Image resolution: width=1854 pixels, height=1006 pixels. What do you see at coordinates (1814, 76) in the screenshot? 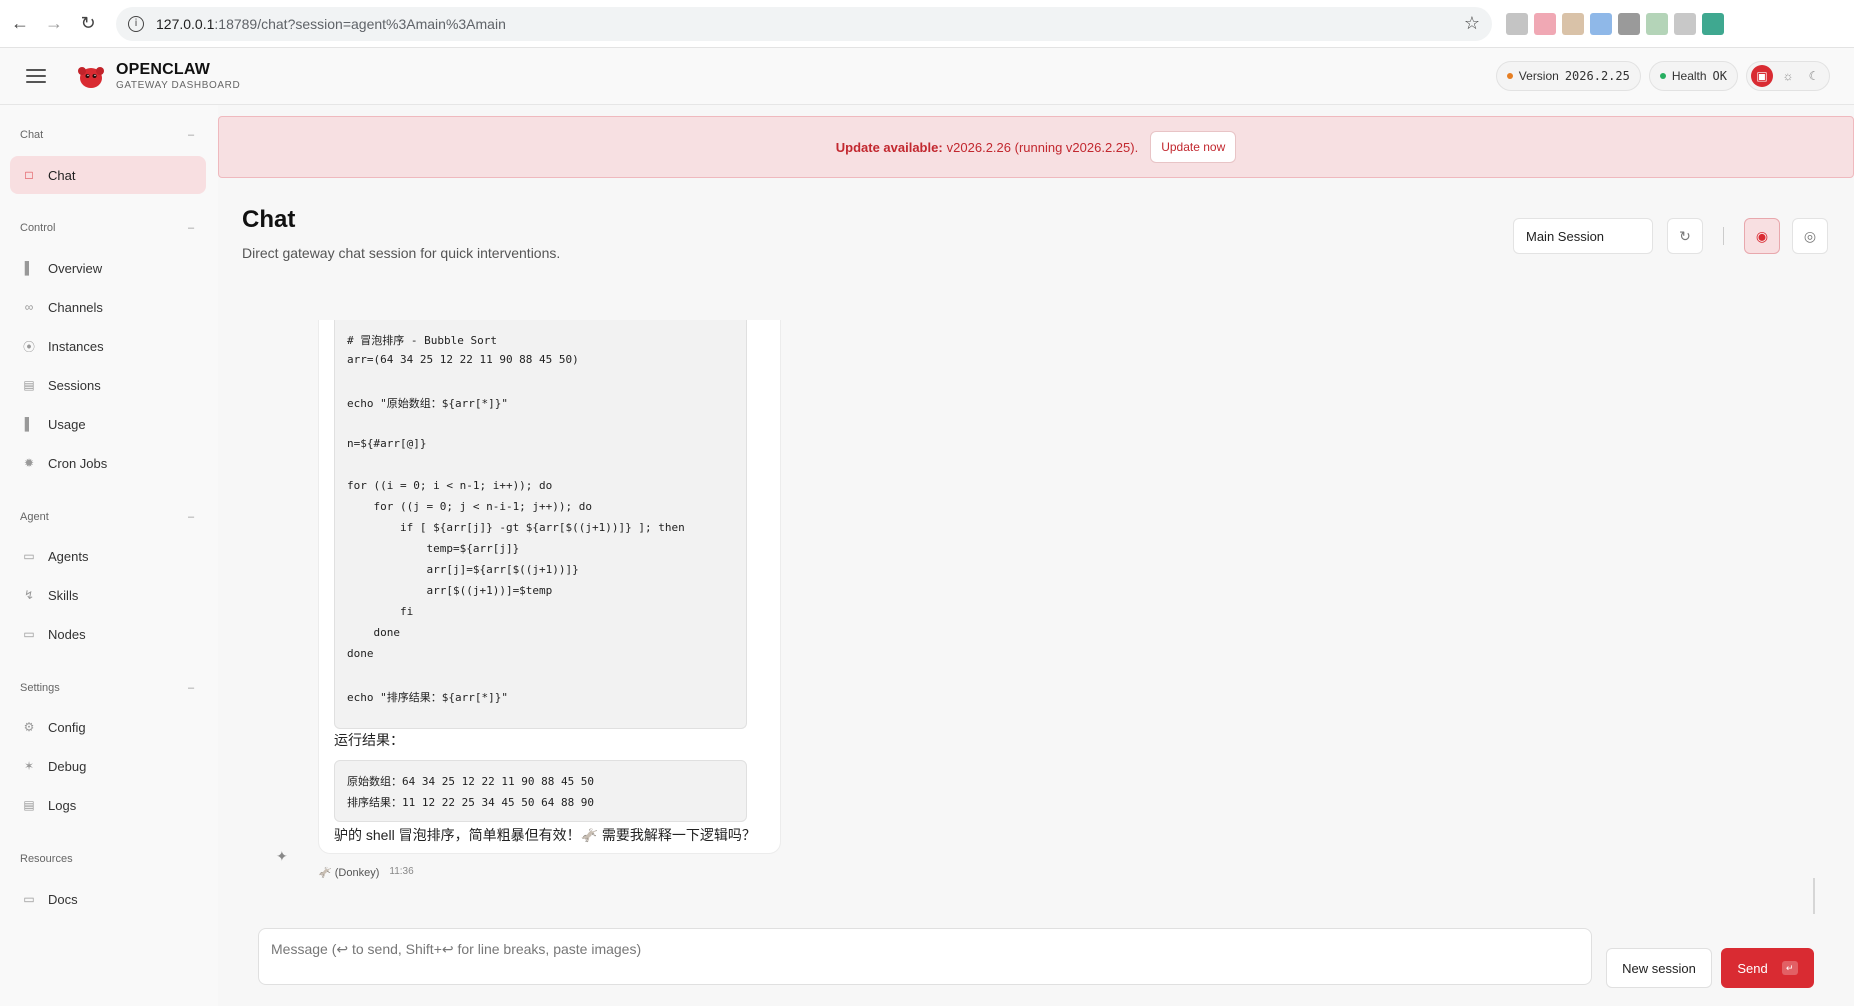
I see `moon-icon: ☾` at bounding box center [1814, 76].